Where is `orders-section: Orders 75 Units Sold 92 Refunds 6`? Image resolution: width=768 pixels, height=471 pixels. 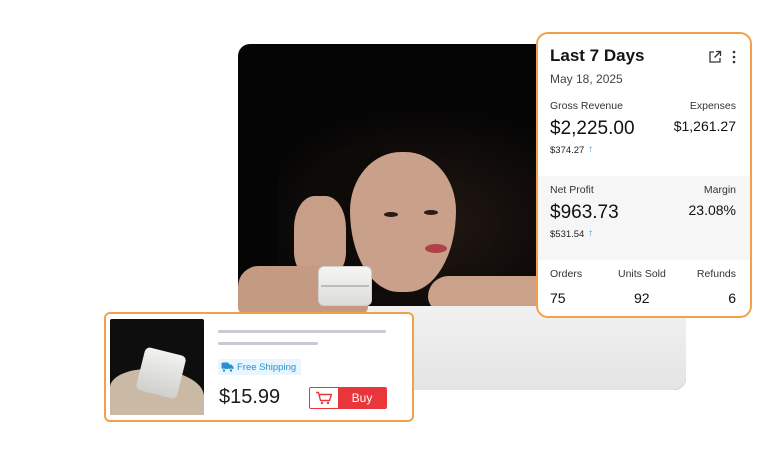 orders-section: Orders 75 Units Sold 92 Refunds 6 is located at coordinates (644, 288).